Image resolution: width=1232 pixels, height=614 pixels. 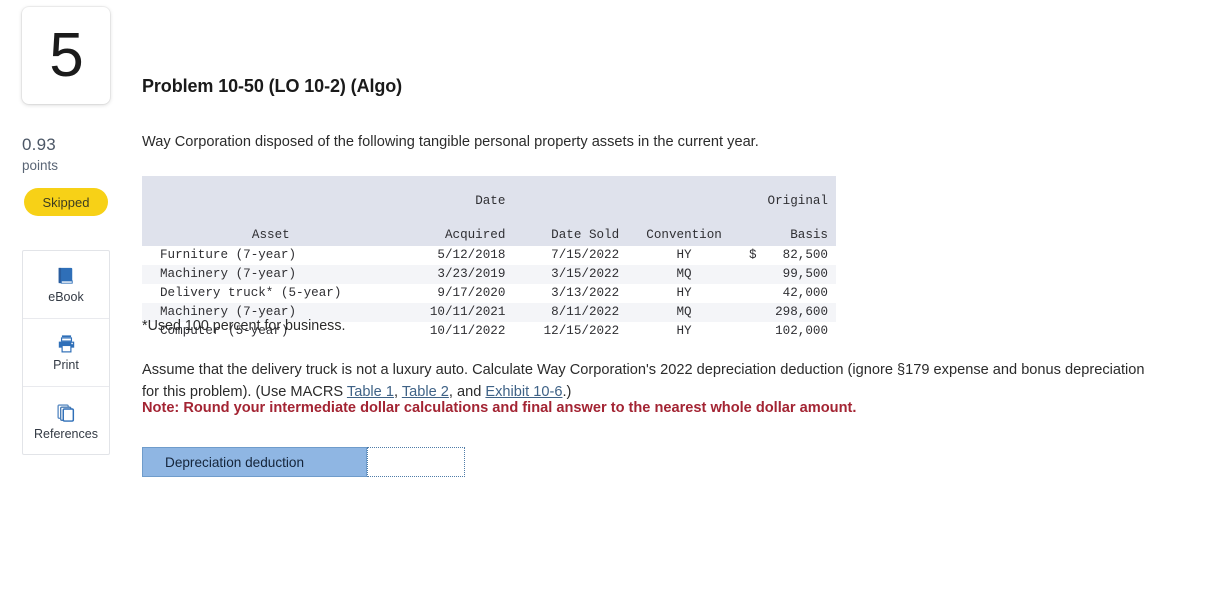 What do you see at coordinates (585, 255) in the screenshot?
I see `cell-sold: 7/15/2022` at bounding box center [585, 255].